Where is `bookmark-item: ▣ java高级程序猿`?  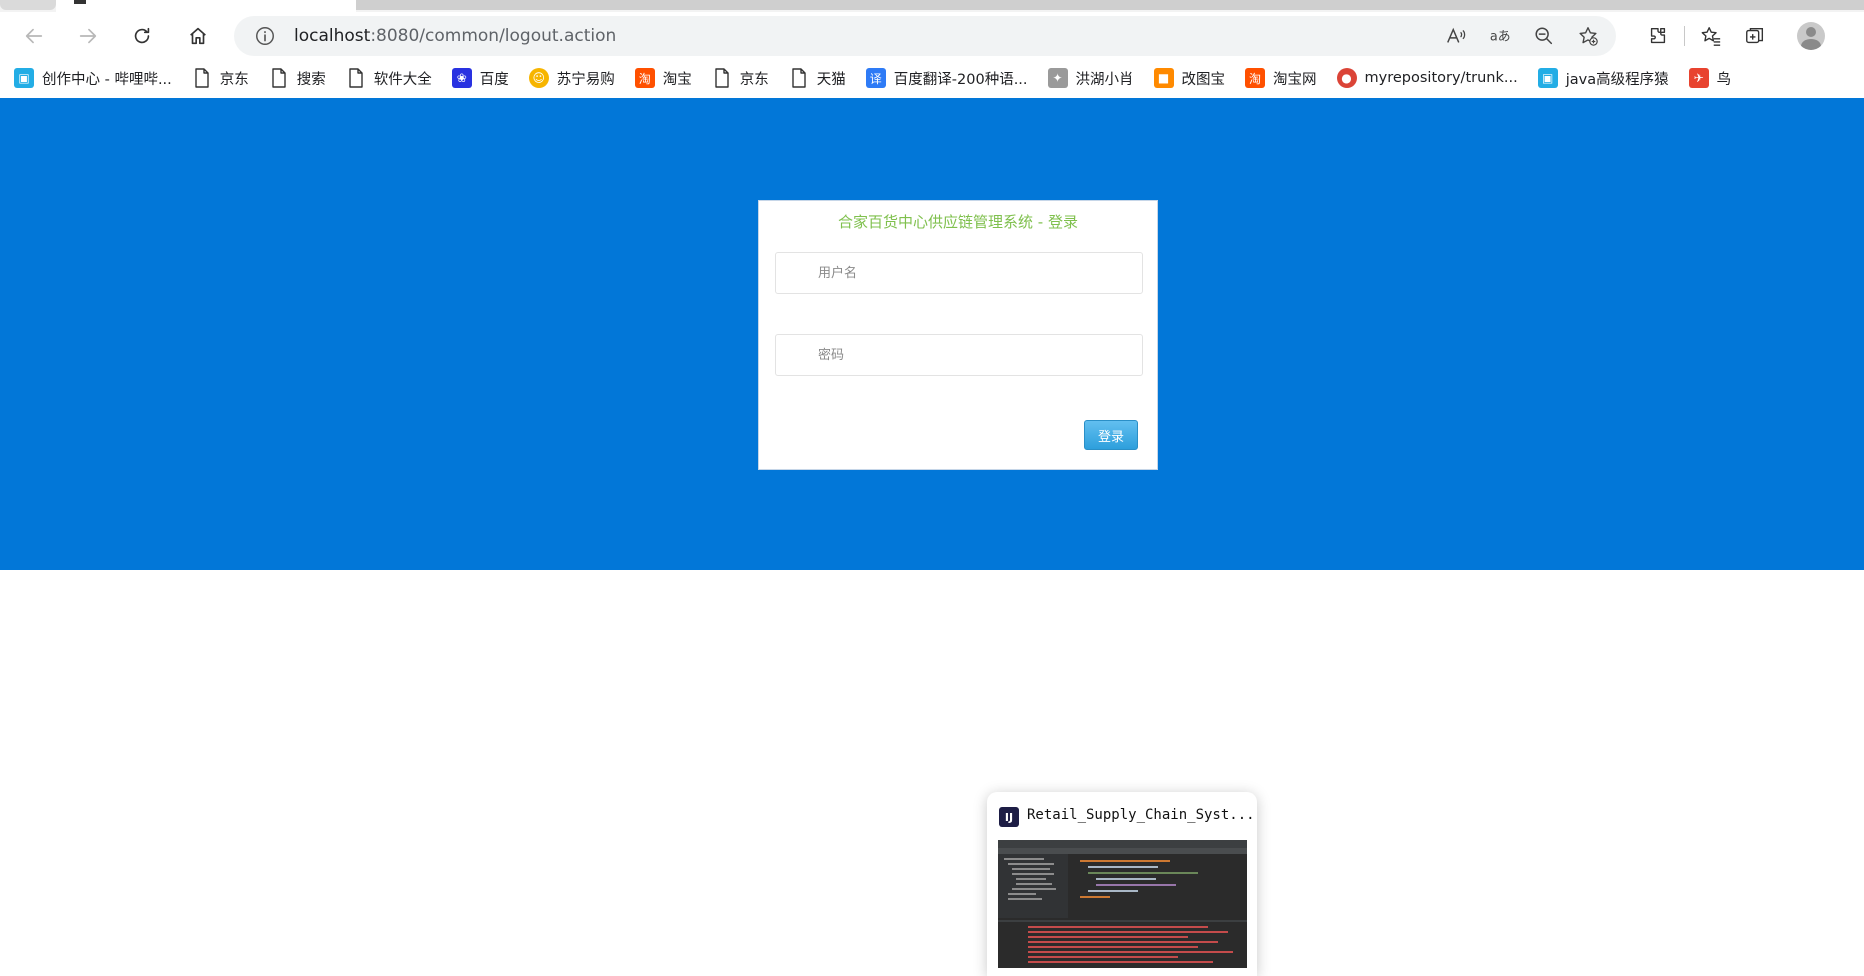 bookmark-item: ▣ java高级程序猿 is located at coordinates (1603, 78).